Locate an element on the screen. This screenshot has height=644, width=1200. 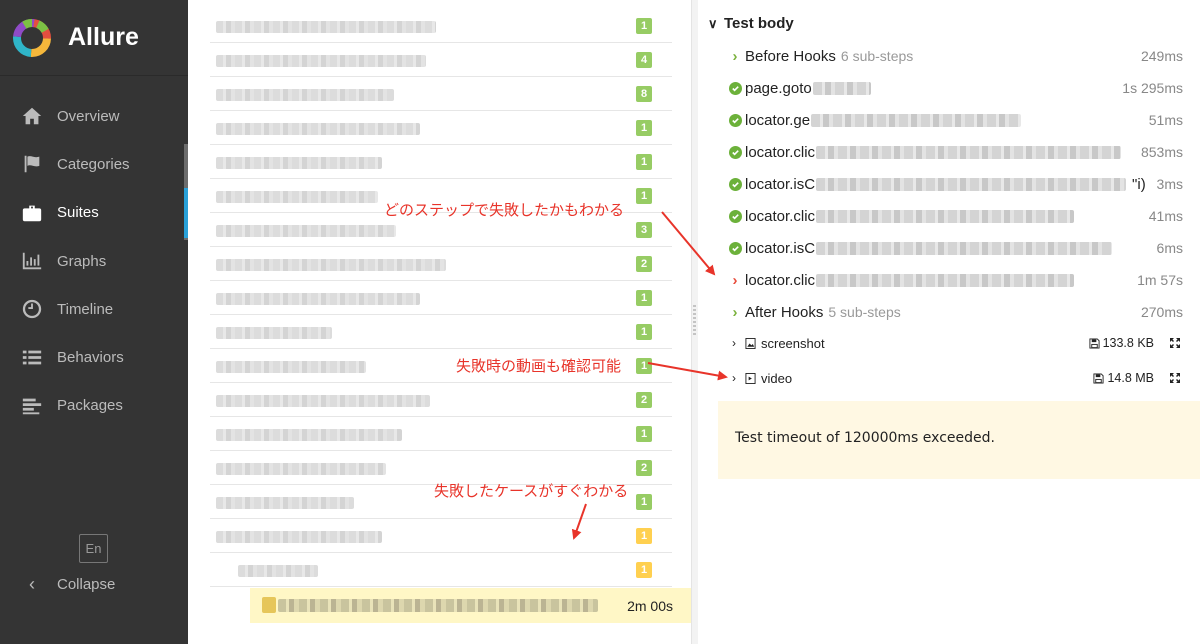
step-time: 1m 57s is located at coordinates (1160, 280).